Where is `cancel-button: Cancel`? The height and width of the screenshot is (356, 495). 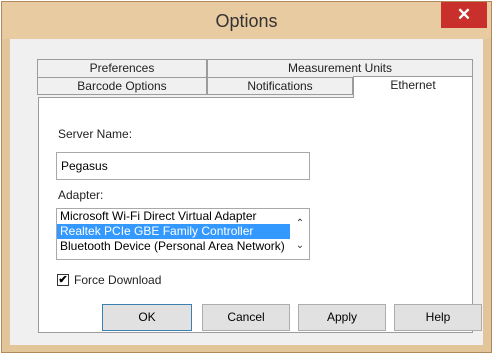 cancel-button: Cancel is located at coordinates (246, 317).